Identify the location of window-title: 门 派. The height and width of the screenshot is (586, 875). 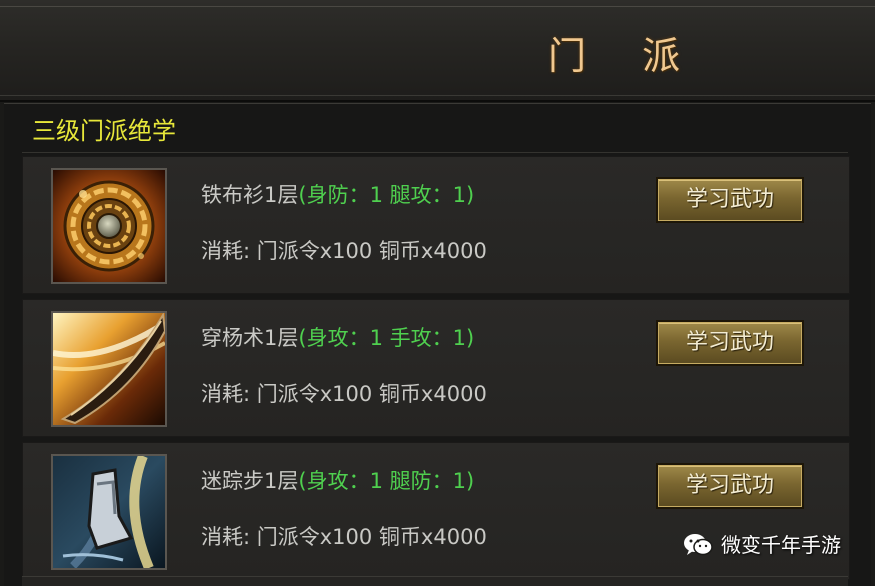
(625, 56).